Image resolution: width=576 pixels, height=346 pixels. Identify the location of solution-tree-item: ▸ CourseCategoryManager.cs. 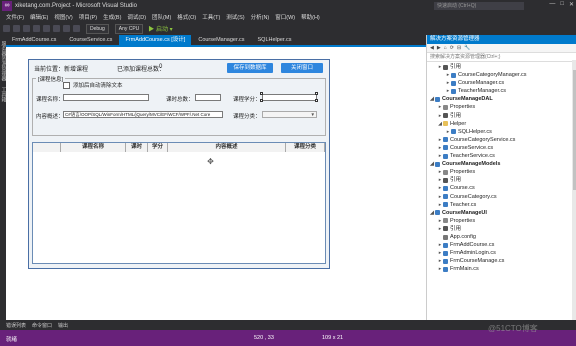
(501, 75).